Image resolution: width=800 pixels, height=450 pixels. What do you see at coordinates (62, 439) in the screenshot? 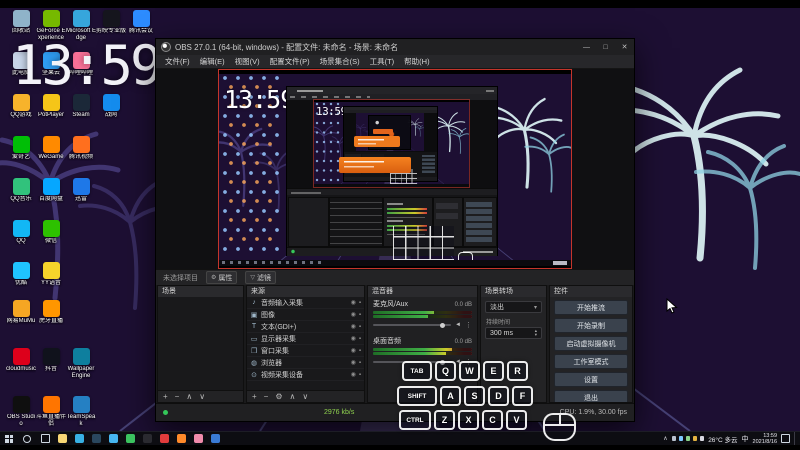
I see `taskbar-app-file-explorer` at bounding box center [62, 439].